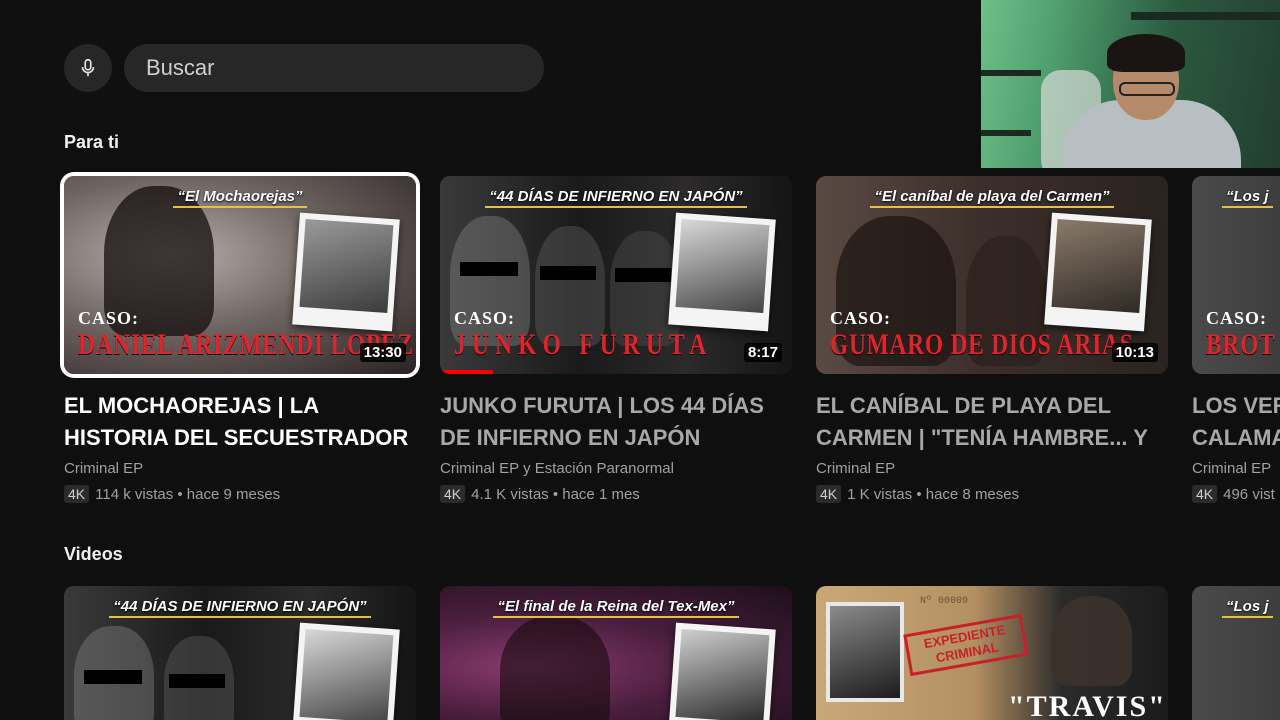 The image size is (1280, 720). I want to click on channel-name: Criminal EP y Estación Paranormal, so click(616, 468).